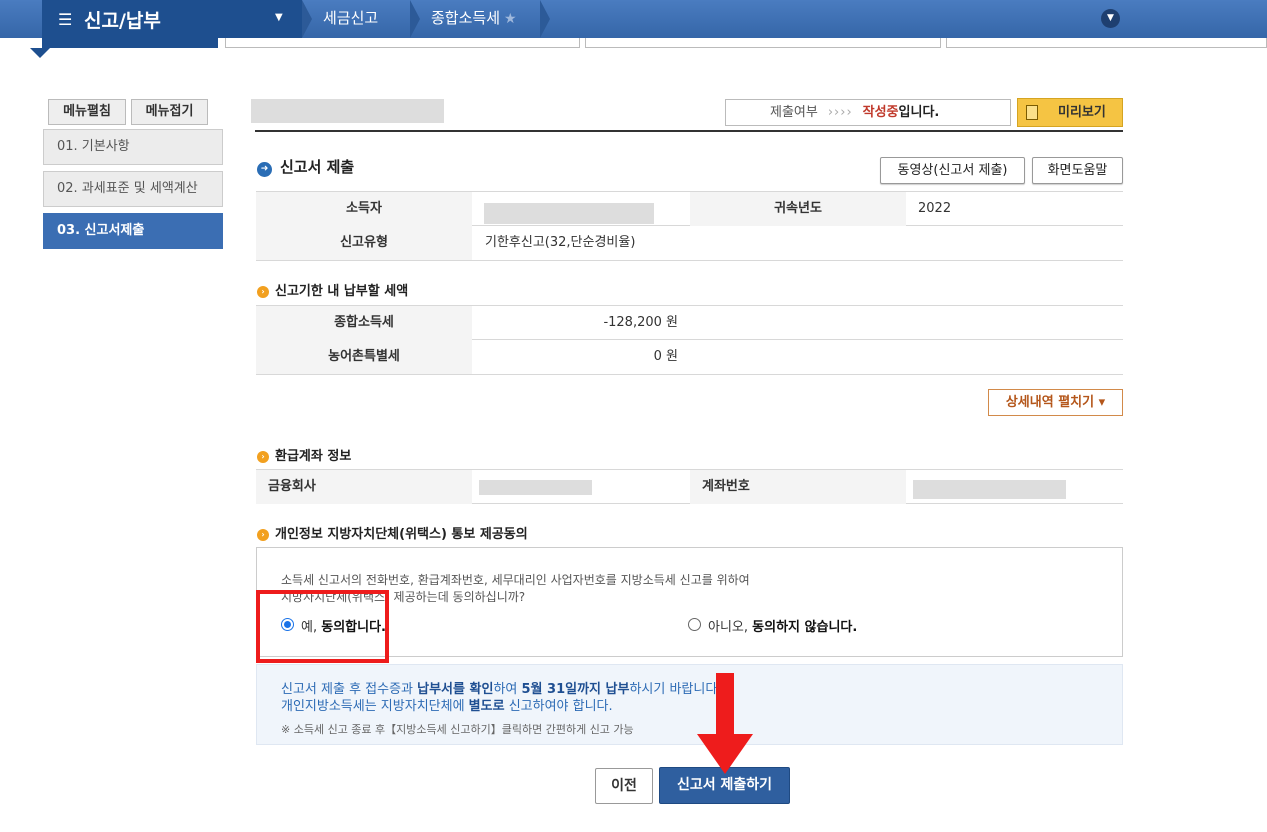 This screenshot has height=832, width=1267. Describe the element at coordinates (725, 754) in the screenshot. I see `arrow-head-icon` at that location.